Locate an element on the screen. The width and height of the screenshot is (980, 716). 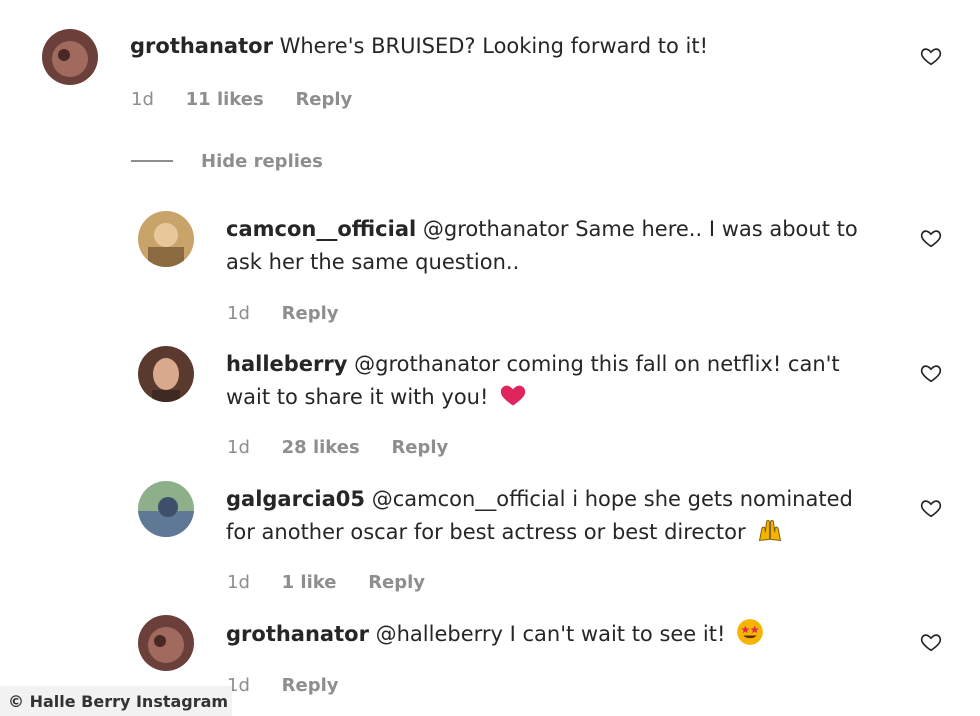
red-heart-emoji-icon is located at coordinates (513, 395).